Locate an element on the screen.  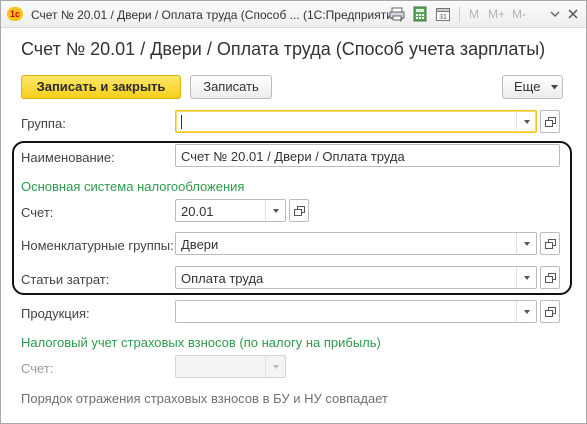
cost-items-value: Оплата труда is located at coordinates (222, 278).